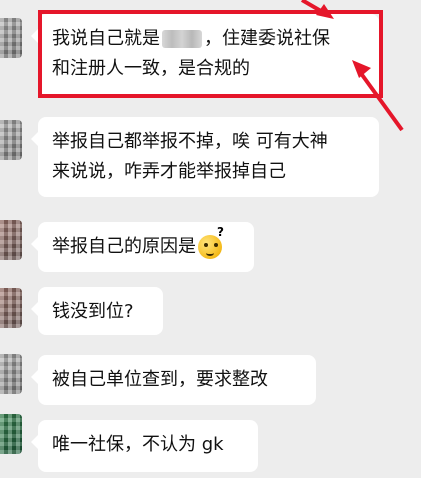 This screenshot has width=421, height=478. Describe the element at coordinates (138, 444) in the screenshot. I see `message-6-text: 唯一社保，不认为 gk` at that location.